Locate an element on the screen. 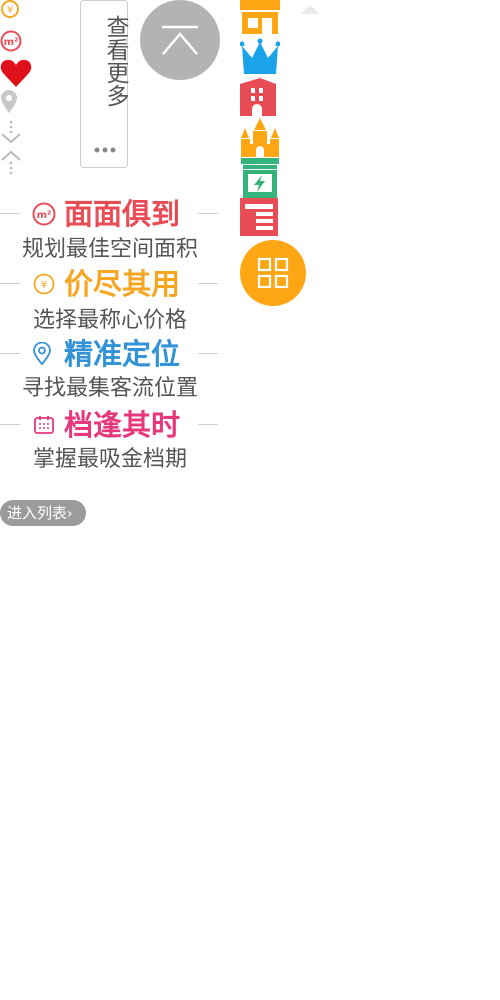  enter-list-label: 进入列表 is located at coordinates (37, 513).